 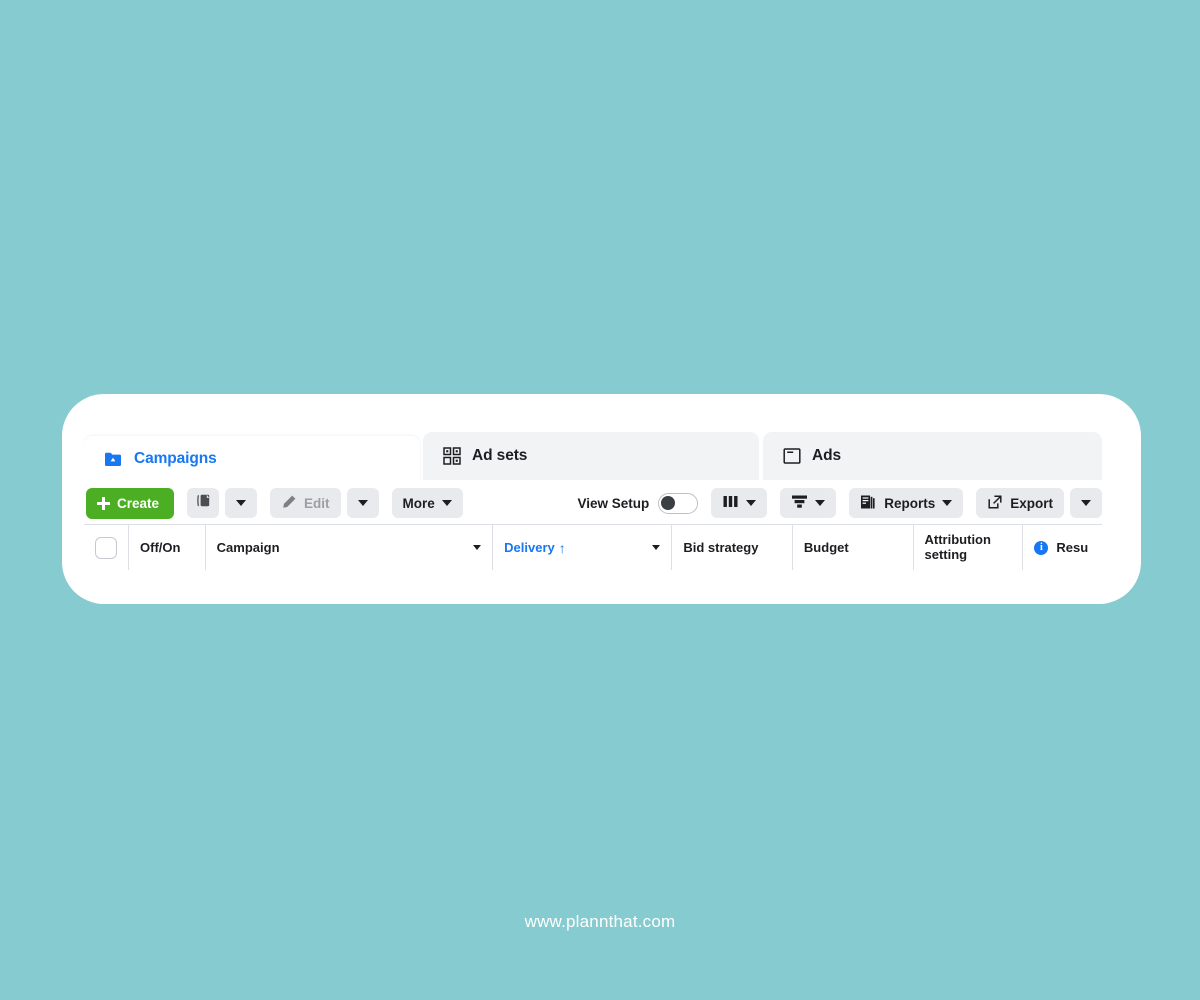 I want to click on create-button: Create, so click(x=130, y=503).